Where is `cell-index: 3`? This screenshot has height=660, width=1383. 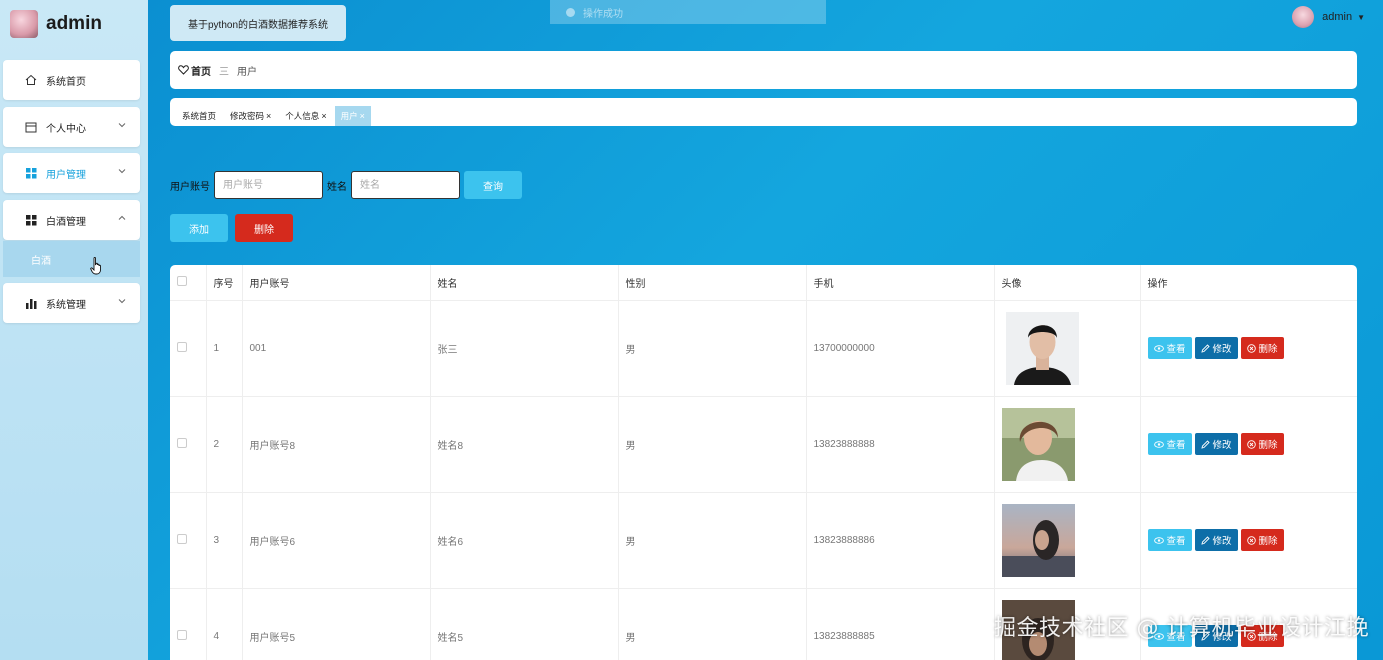 cell-index: 3 is located at coordinates (224, 540).